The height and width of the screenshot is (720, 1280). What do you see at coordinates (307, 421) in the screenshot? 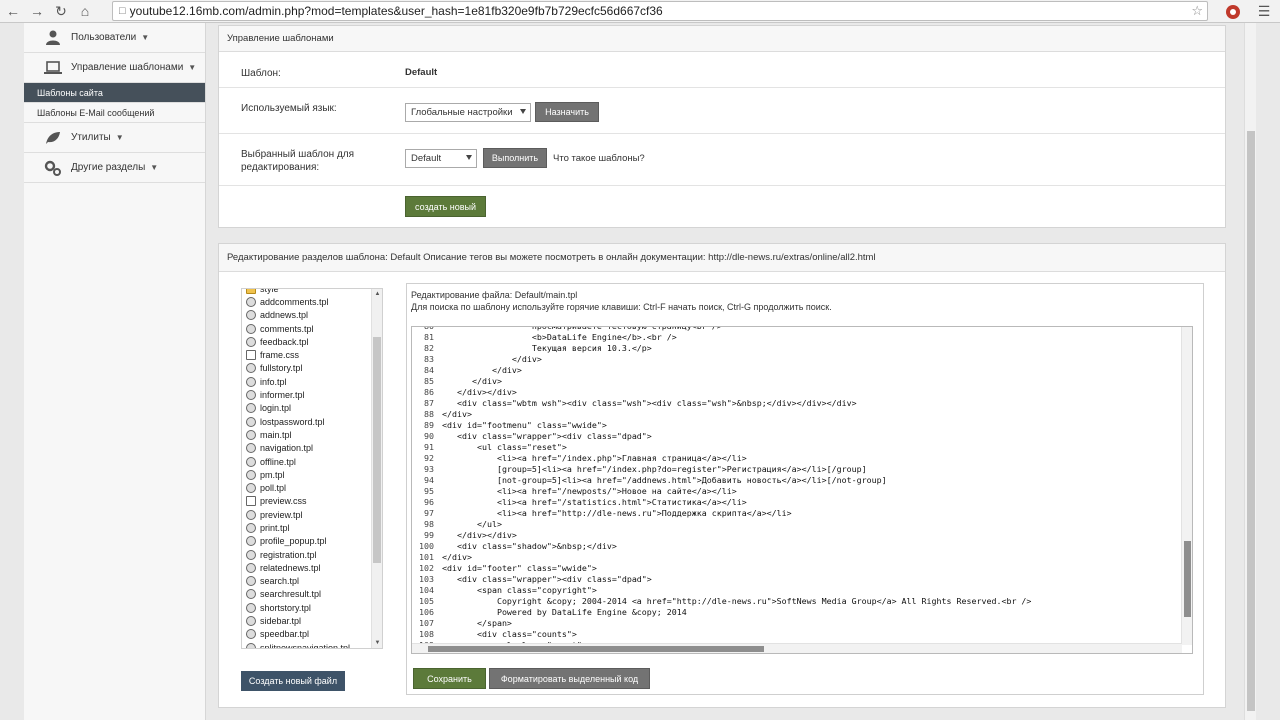
I see `file-item: lostpassword.tpl` at bounding box center [307, 421].